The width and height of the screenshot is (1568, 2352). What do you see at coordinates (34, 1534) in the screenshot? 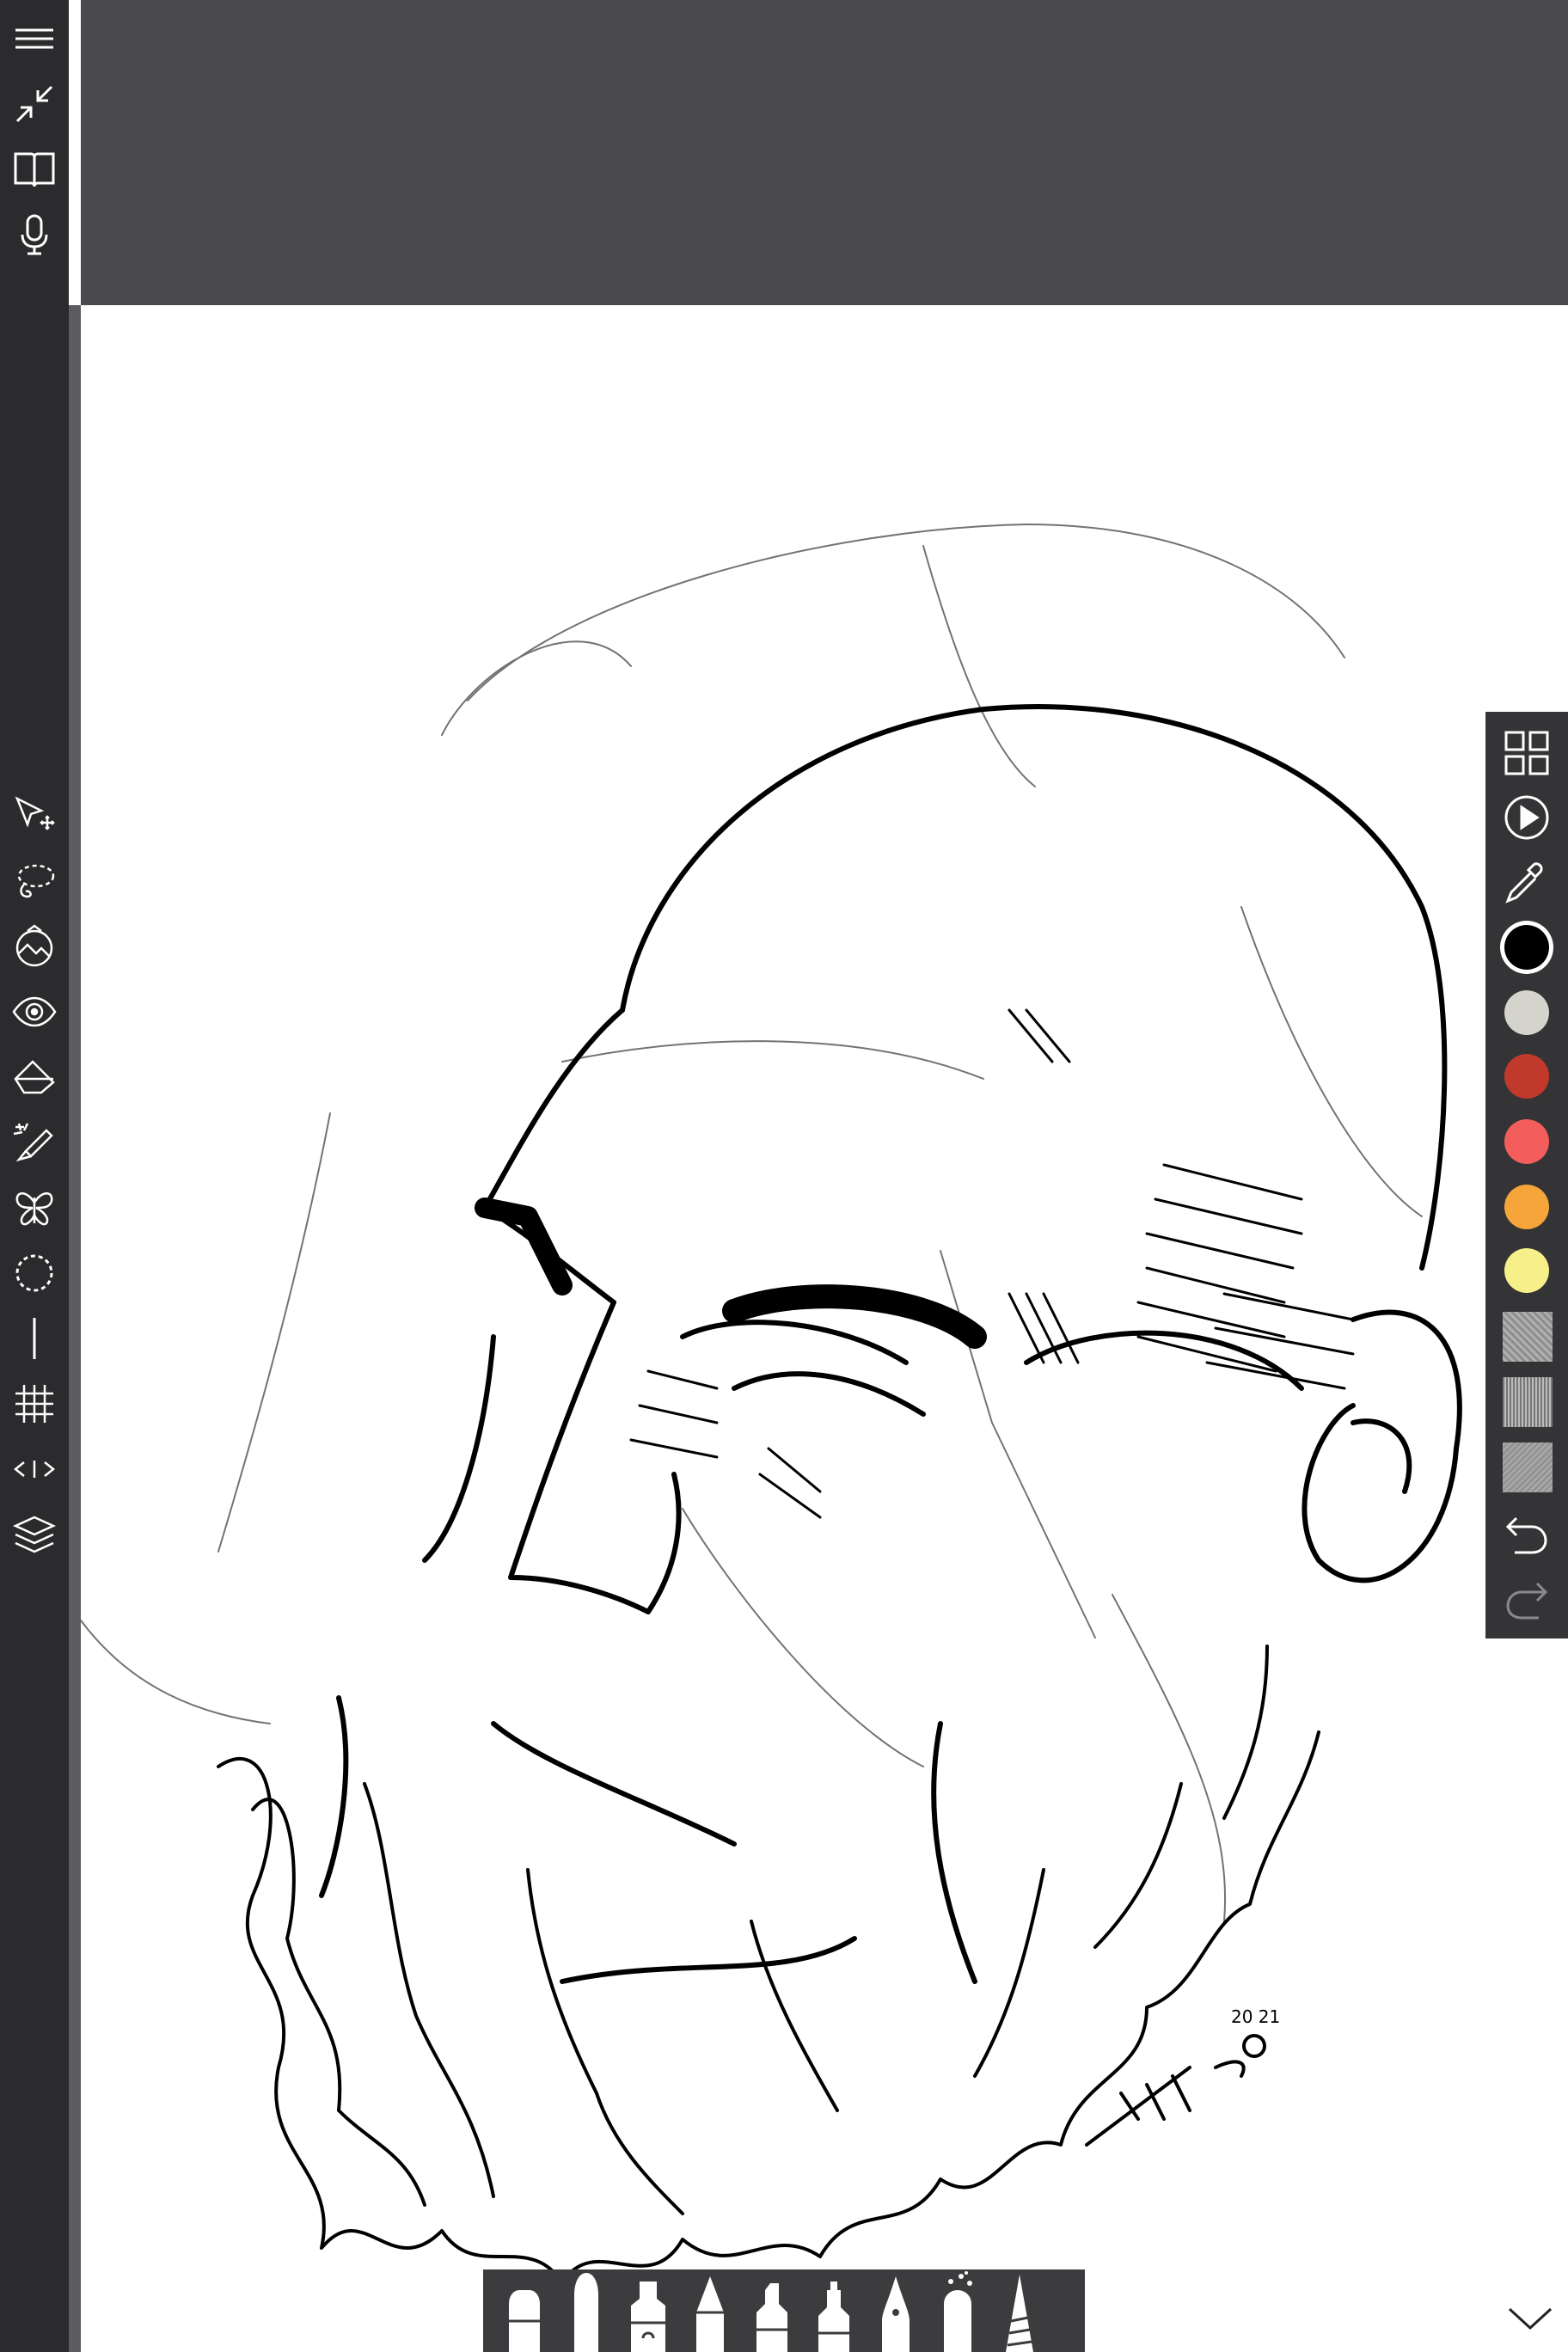
I see `layers-icon` at bounding box center [34, 1534].